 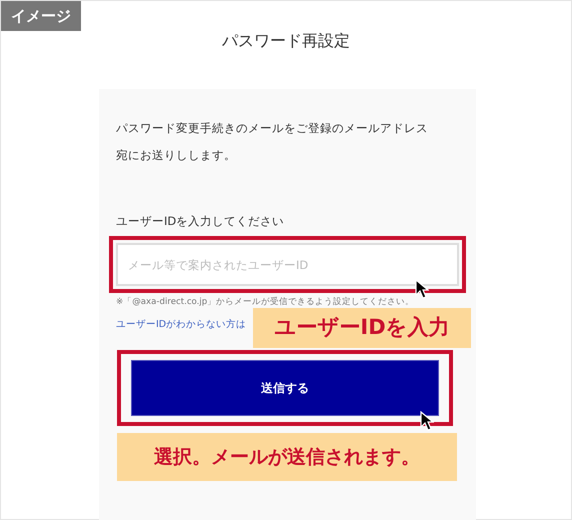 What do you see at coordinates (287, 457) in the screenshot?
I see `callout: 選択。メールが送信されます。` at bounding box center [287, 457].